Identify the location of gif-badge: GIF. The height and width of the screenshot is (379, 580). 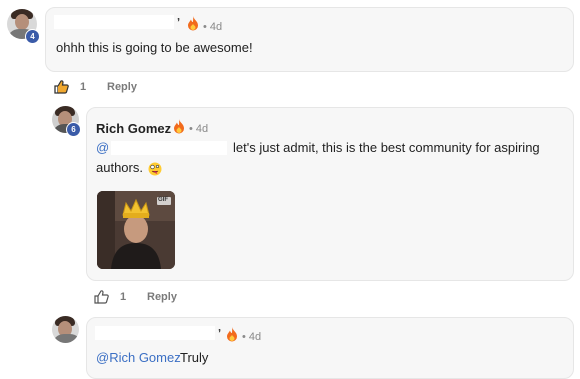
(163, 200).